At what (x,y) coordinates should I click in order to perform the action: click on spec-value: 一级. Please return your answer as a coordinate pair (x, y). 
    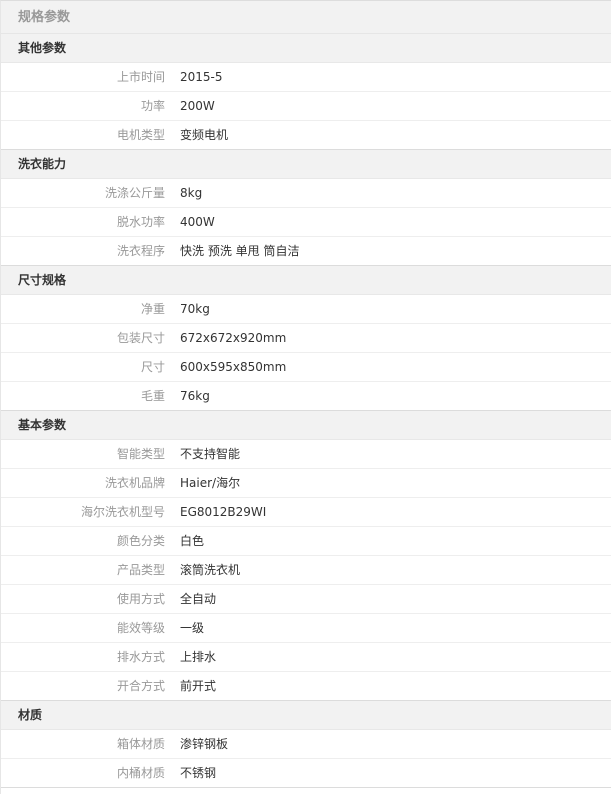
    Looking at the image, I should click on (192, 628).